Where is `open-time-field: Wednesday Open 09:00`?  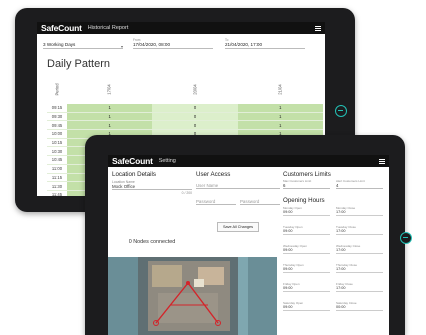 open-time-field: Wednesday Open 09:00 is located at coordinates (306, 249).